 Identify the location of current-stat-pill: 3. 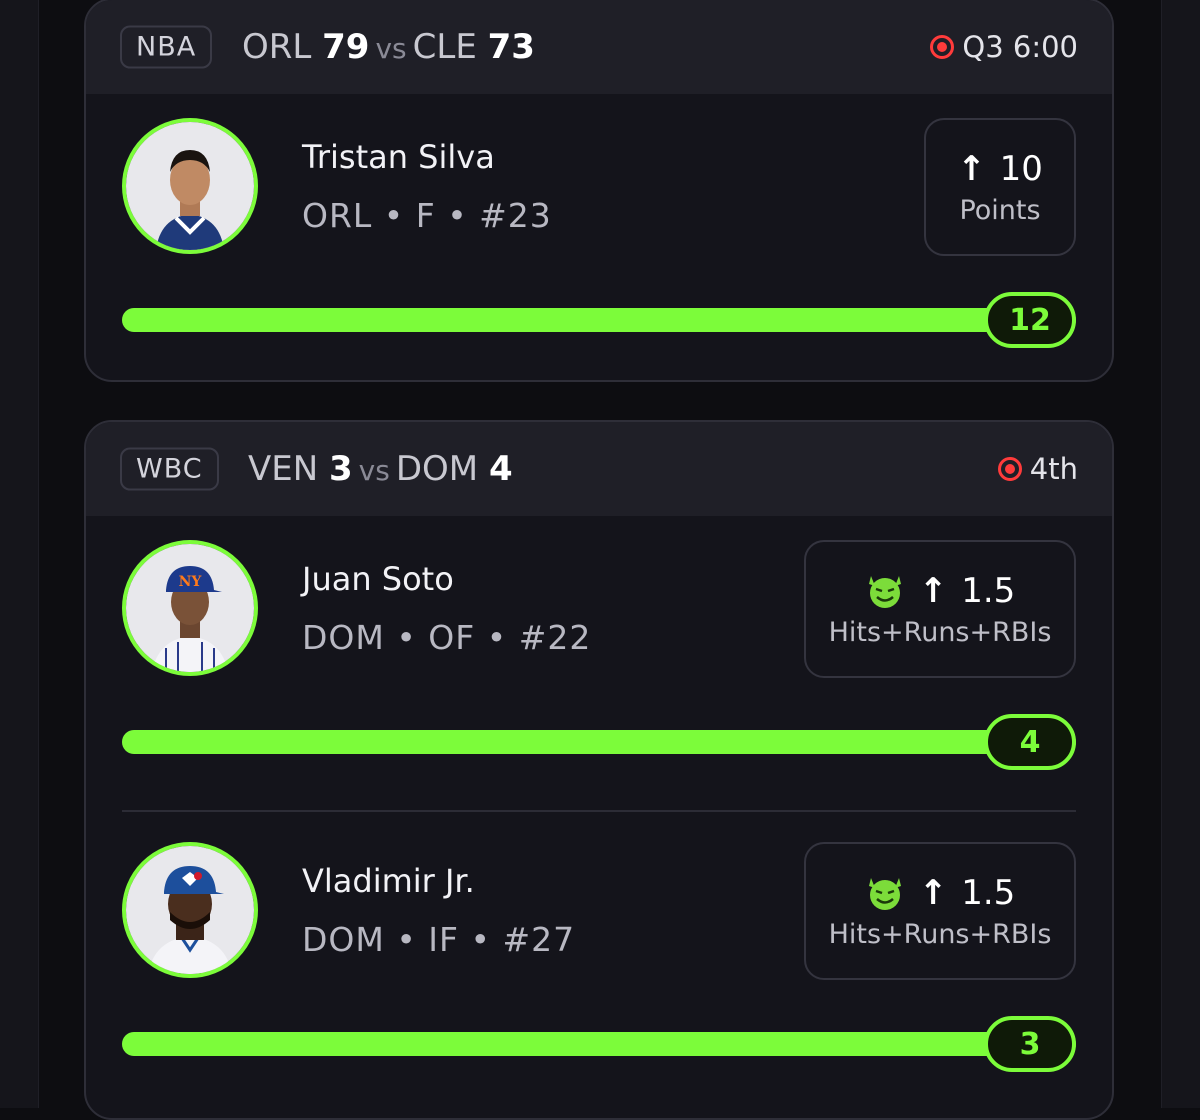
(1030, 1044).